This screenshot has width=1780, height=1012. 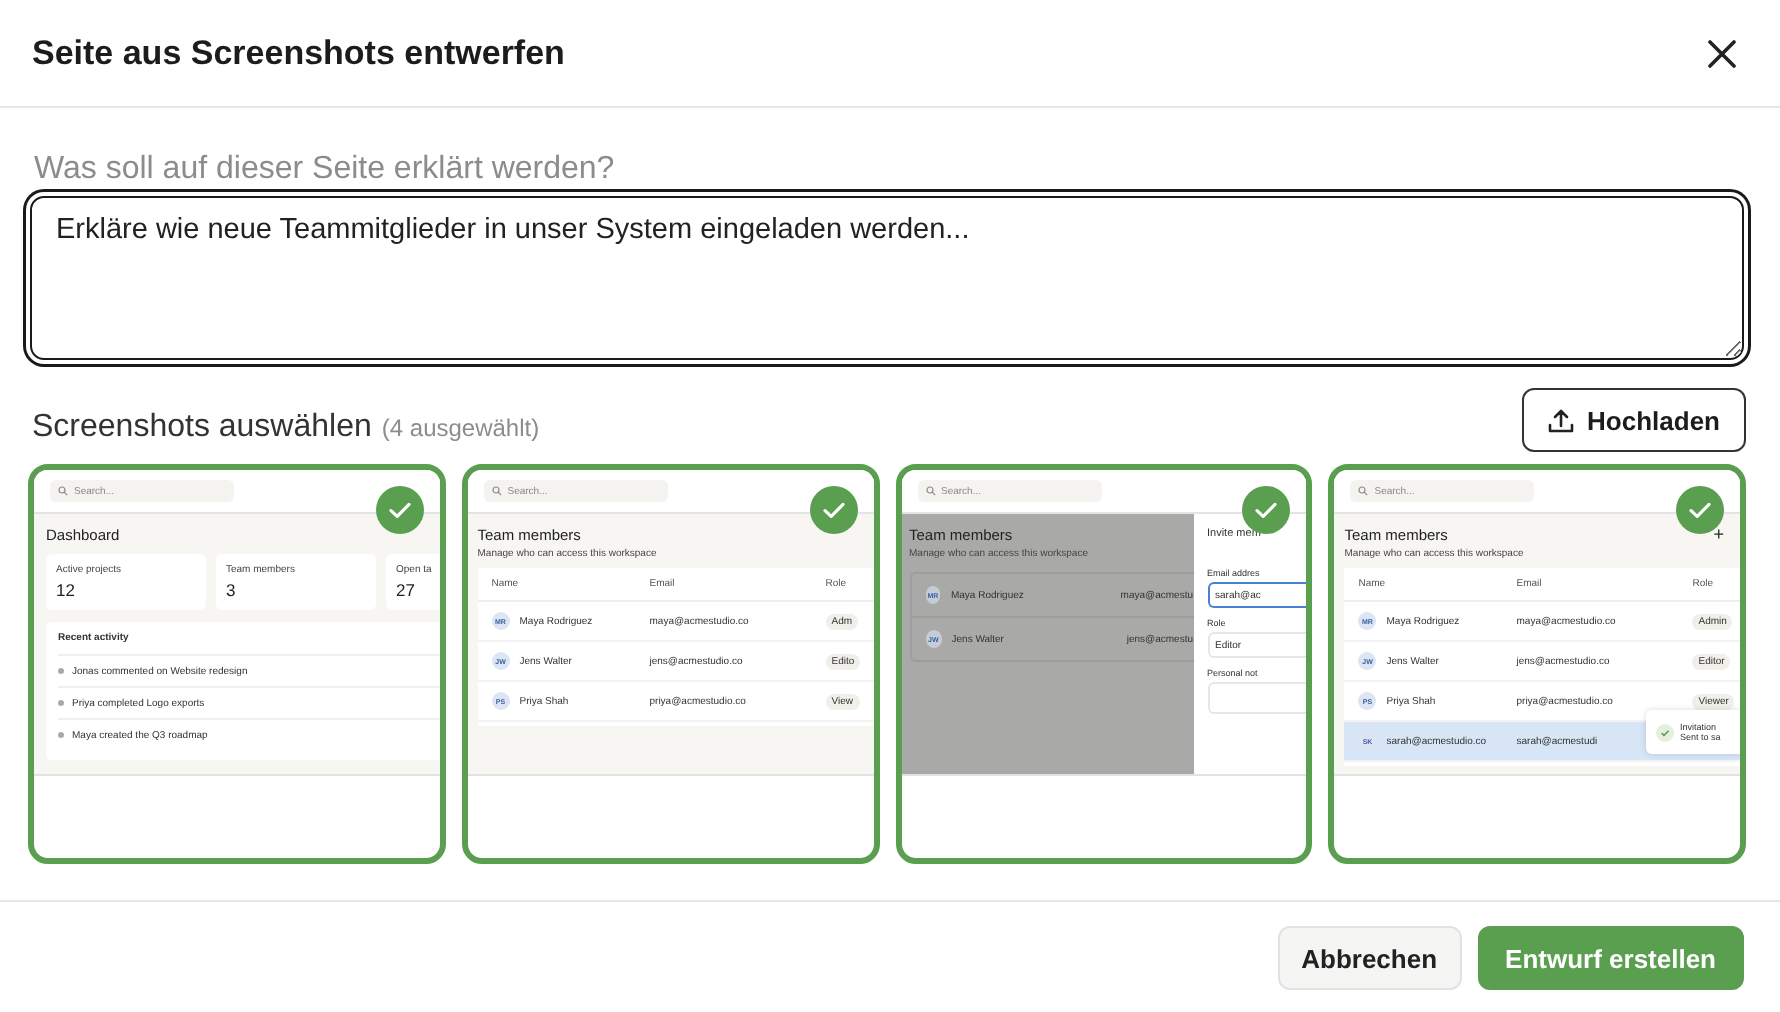 I want to click on stat-value: 12, so click(x=66, y=590).